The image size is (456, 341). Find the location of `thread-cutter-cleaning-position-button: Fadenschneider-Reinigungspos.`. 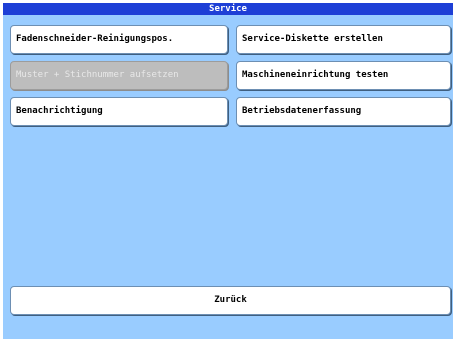

thread-cutter-cleaning-position-button: Fadenschneider-Reinigungspos. is located at coordinates (119, 39).